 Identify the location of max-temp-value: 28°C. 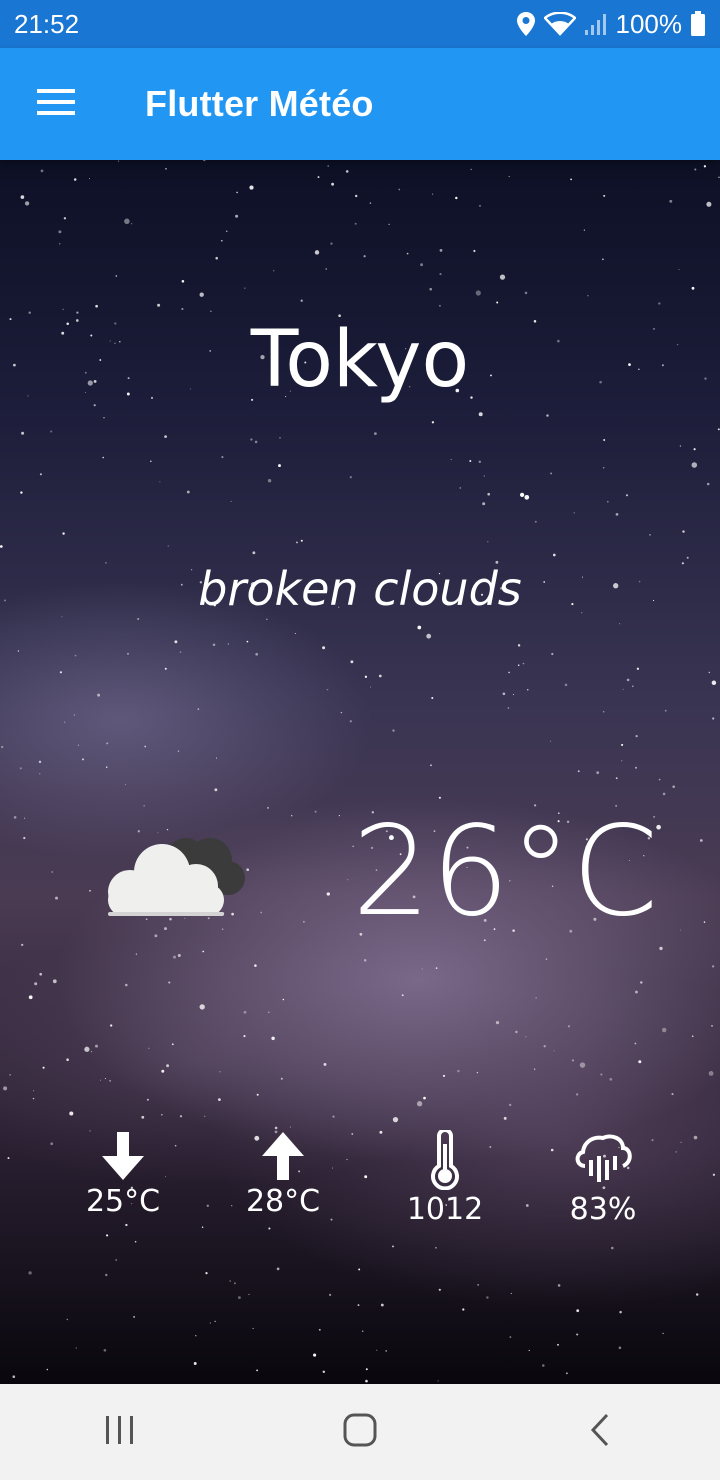
(283, 1201).